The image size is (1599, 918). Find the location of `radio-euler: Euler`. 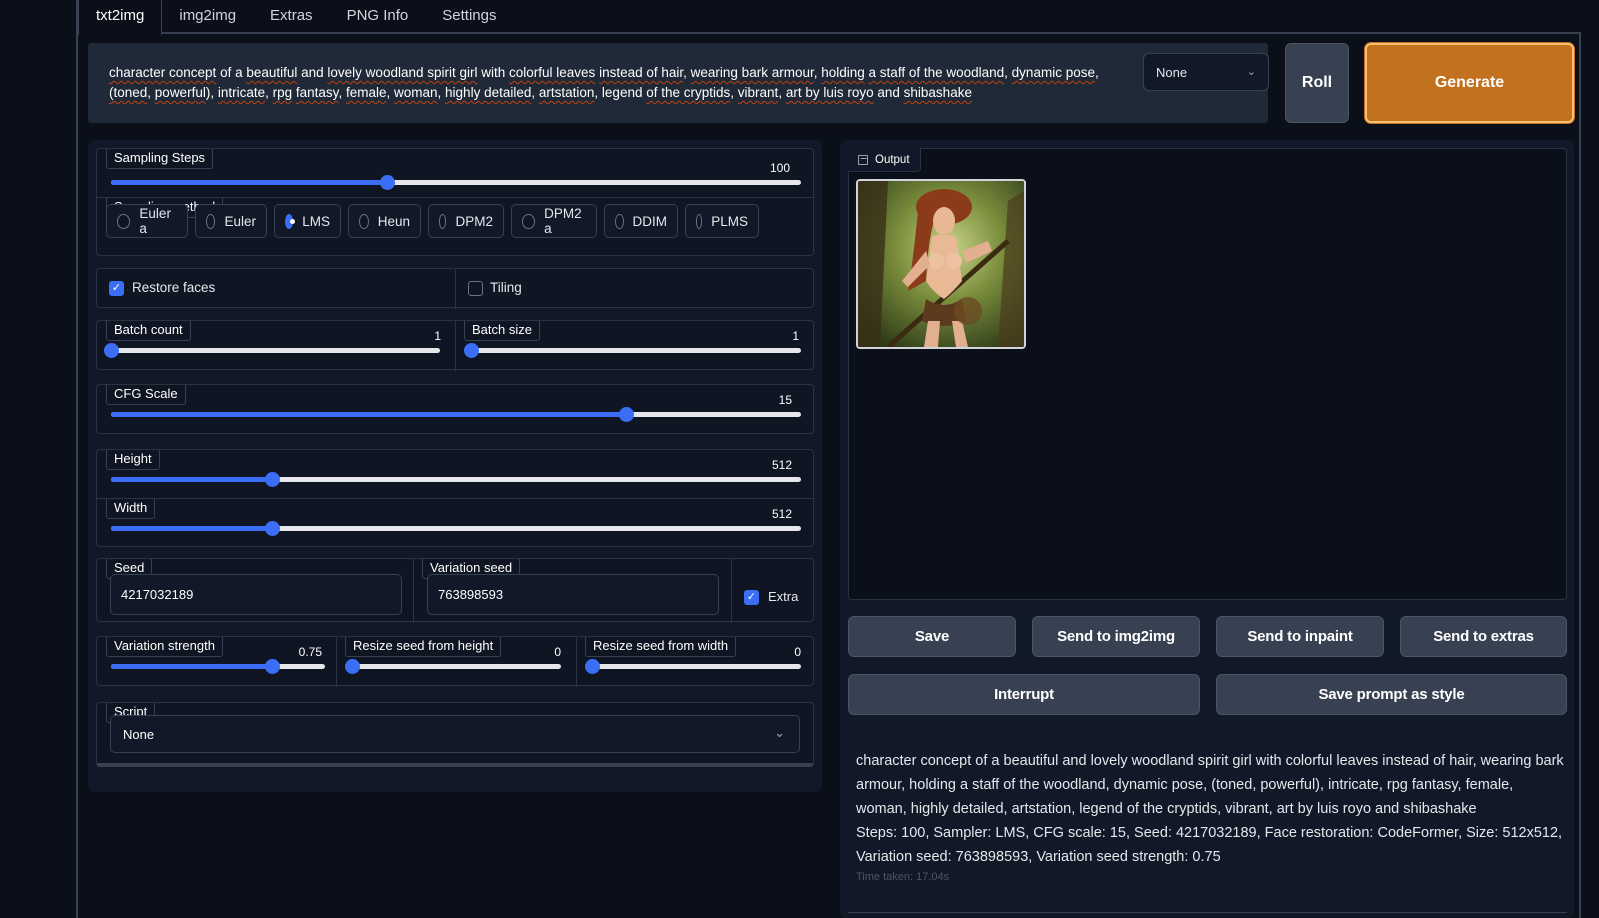

radio-euler: Euler is located at coordinates (231, 221).